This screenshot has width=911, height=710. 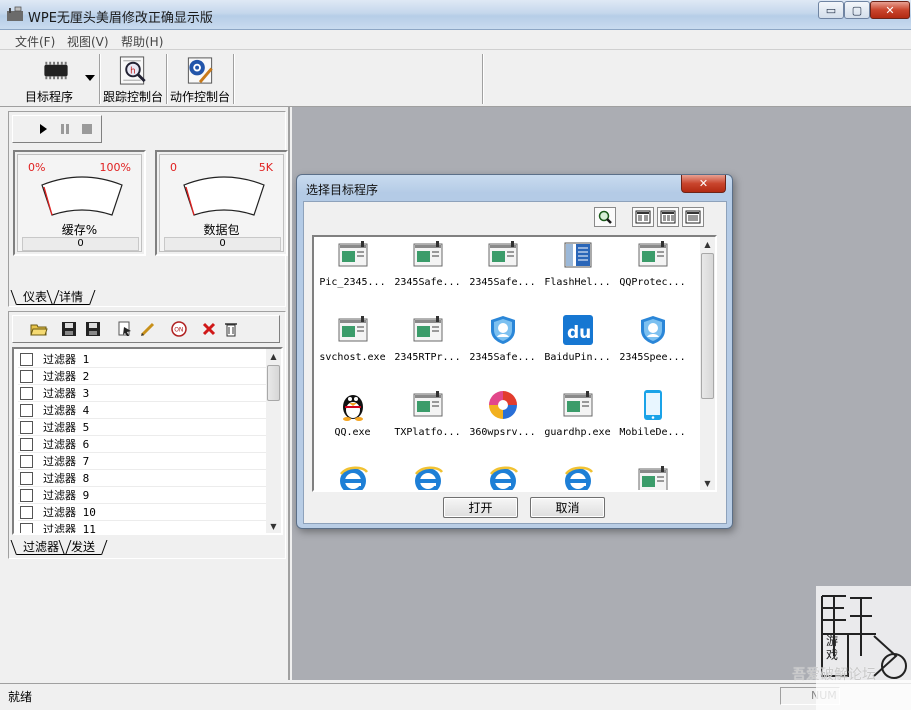 I want to click on ie-icon, so click(x=428, y=478).